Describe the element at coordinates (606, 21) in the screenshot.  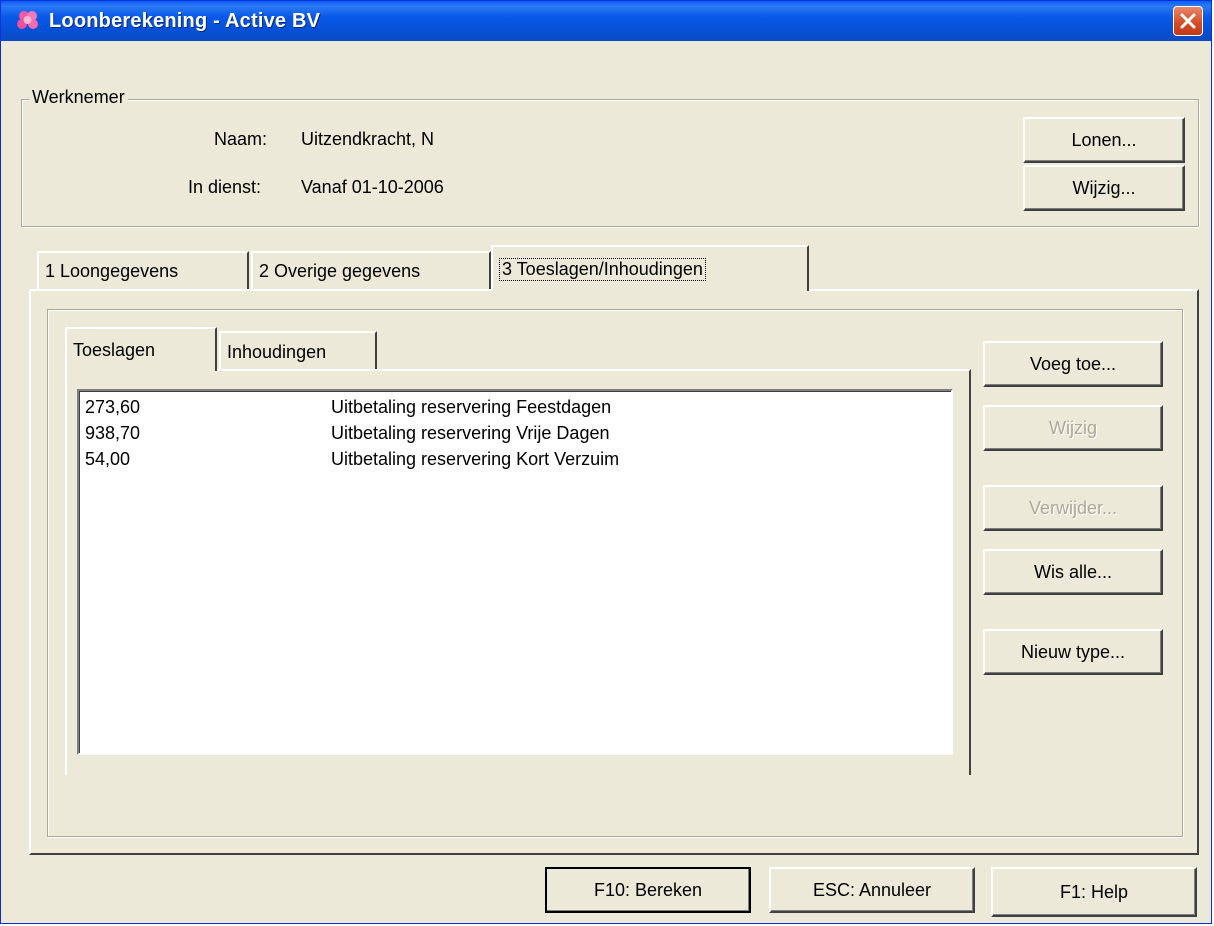
I see `title-bar: Loonberekening - Active BV` at that location.